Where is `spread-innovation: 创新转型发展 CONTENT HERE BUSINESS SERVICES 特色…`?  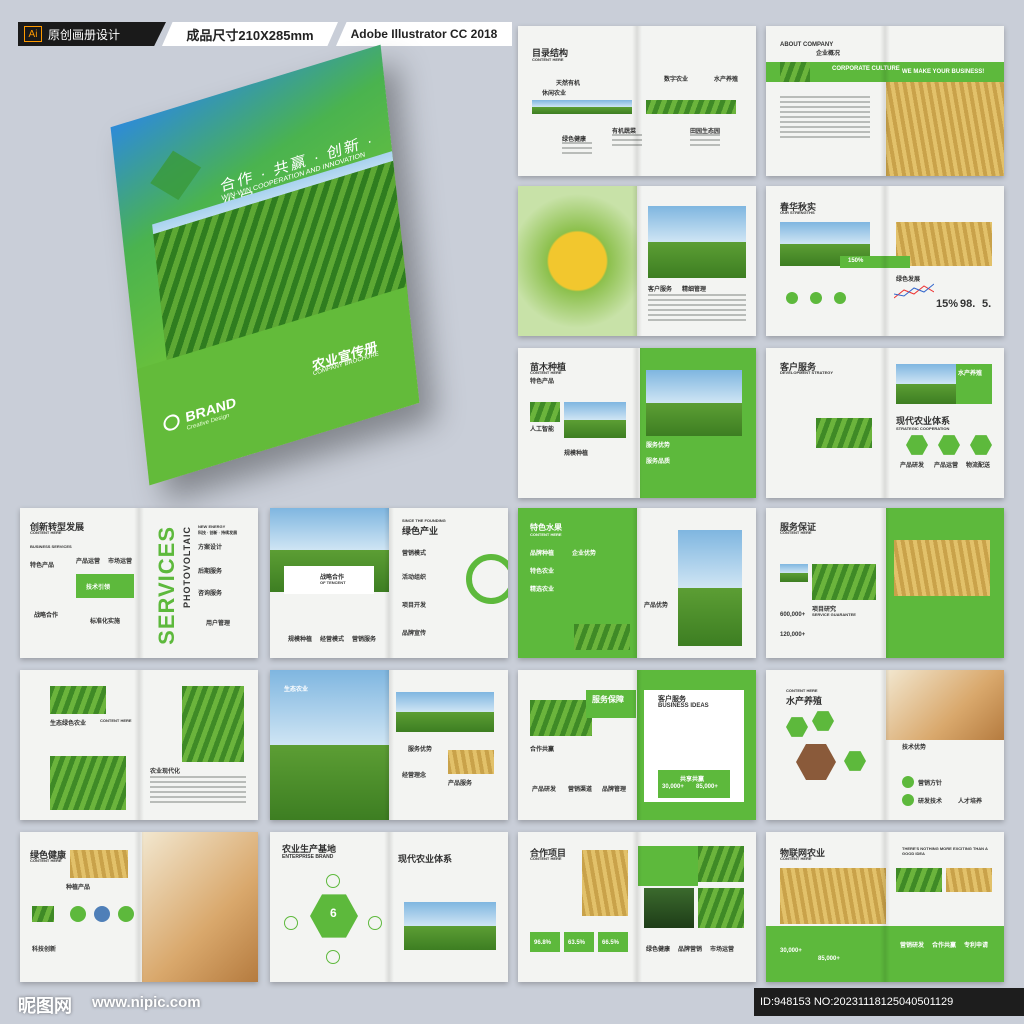
spread-innovation: 创新转型发展 CONTENT HERE BUSINESS SERVICES 特色… is located at coordinates (139, 583).